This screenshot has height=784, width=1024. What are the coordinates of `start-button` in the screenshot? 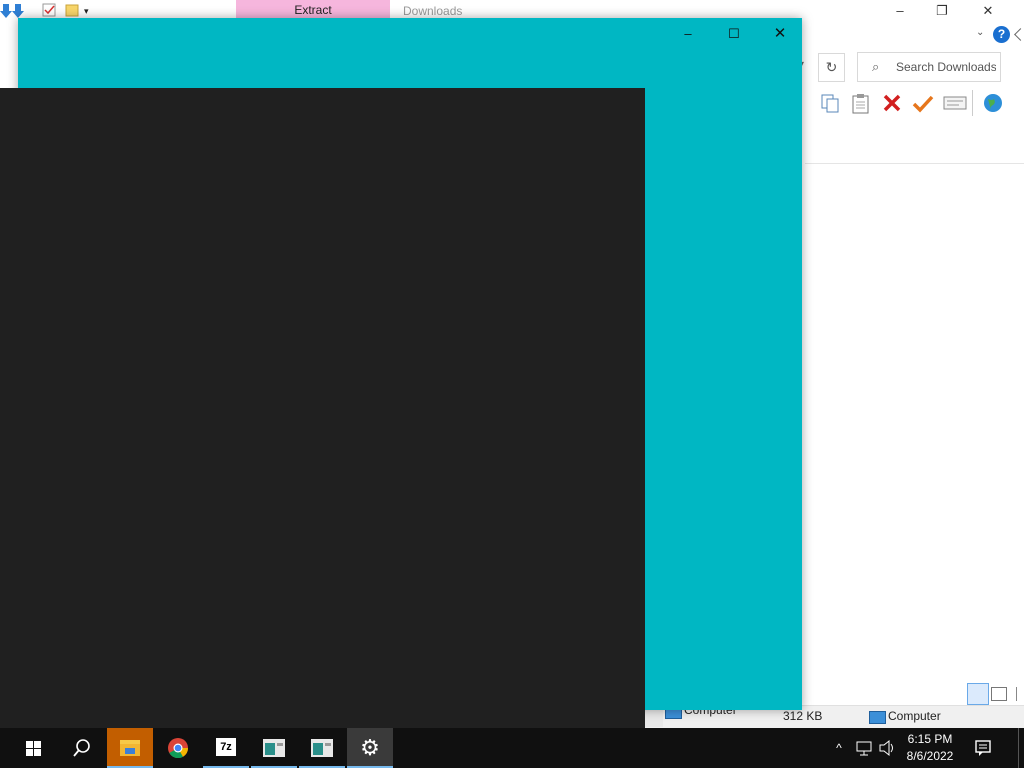 It's located at (33, 748).